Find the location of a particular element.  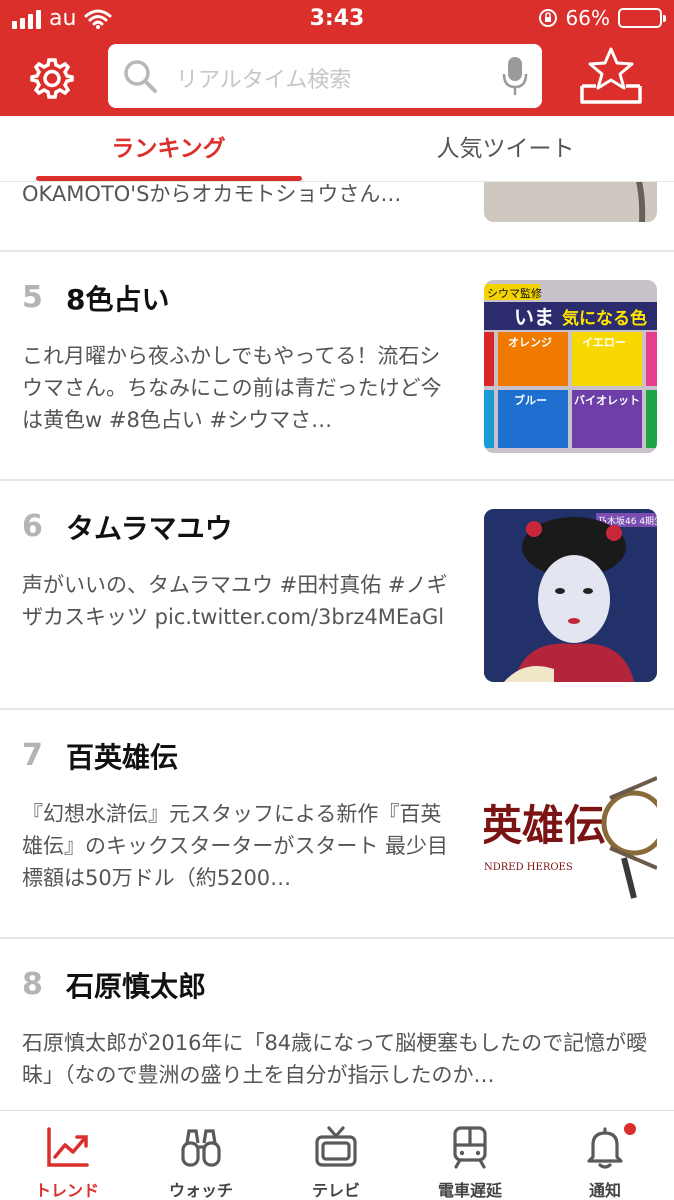

search-bar: リアルタイム検索 is located at coordinates (325, 76).